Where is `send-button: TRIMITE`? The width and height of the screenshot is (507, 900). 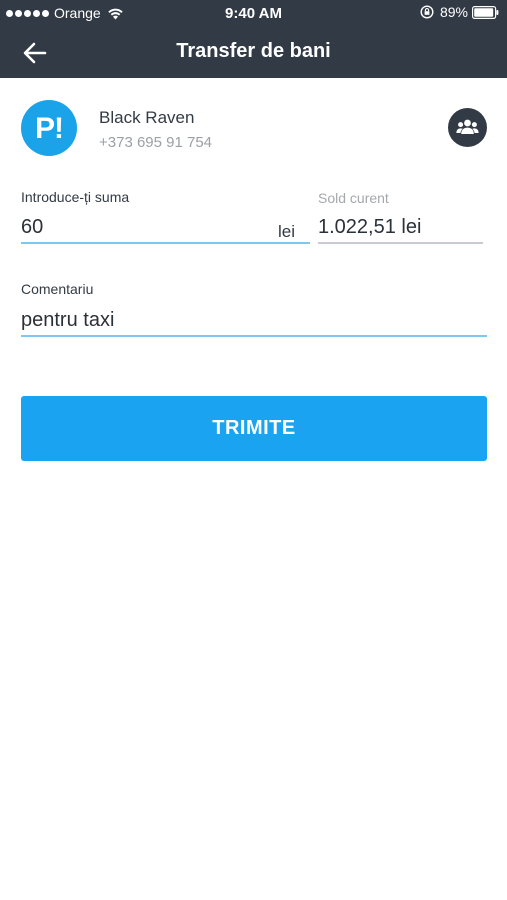 send-button: TRIMITE is located at coordinates (254, 428).